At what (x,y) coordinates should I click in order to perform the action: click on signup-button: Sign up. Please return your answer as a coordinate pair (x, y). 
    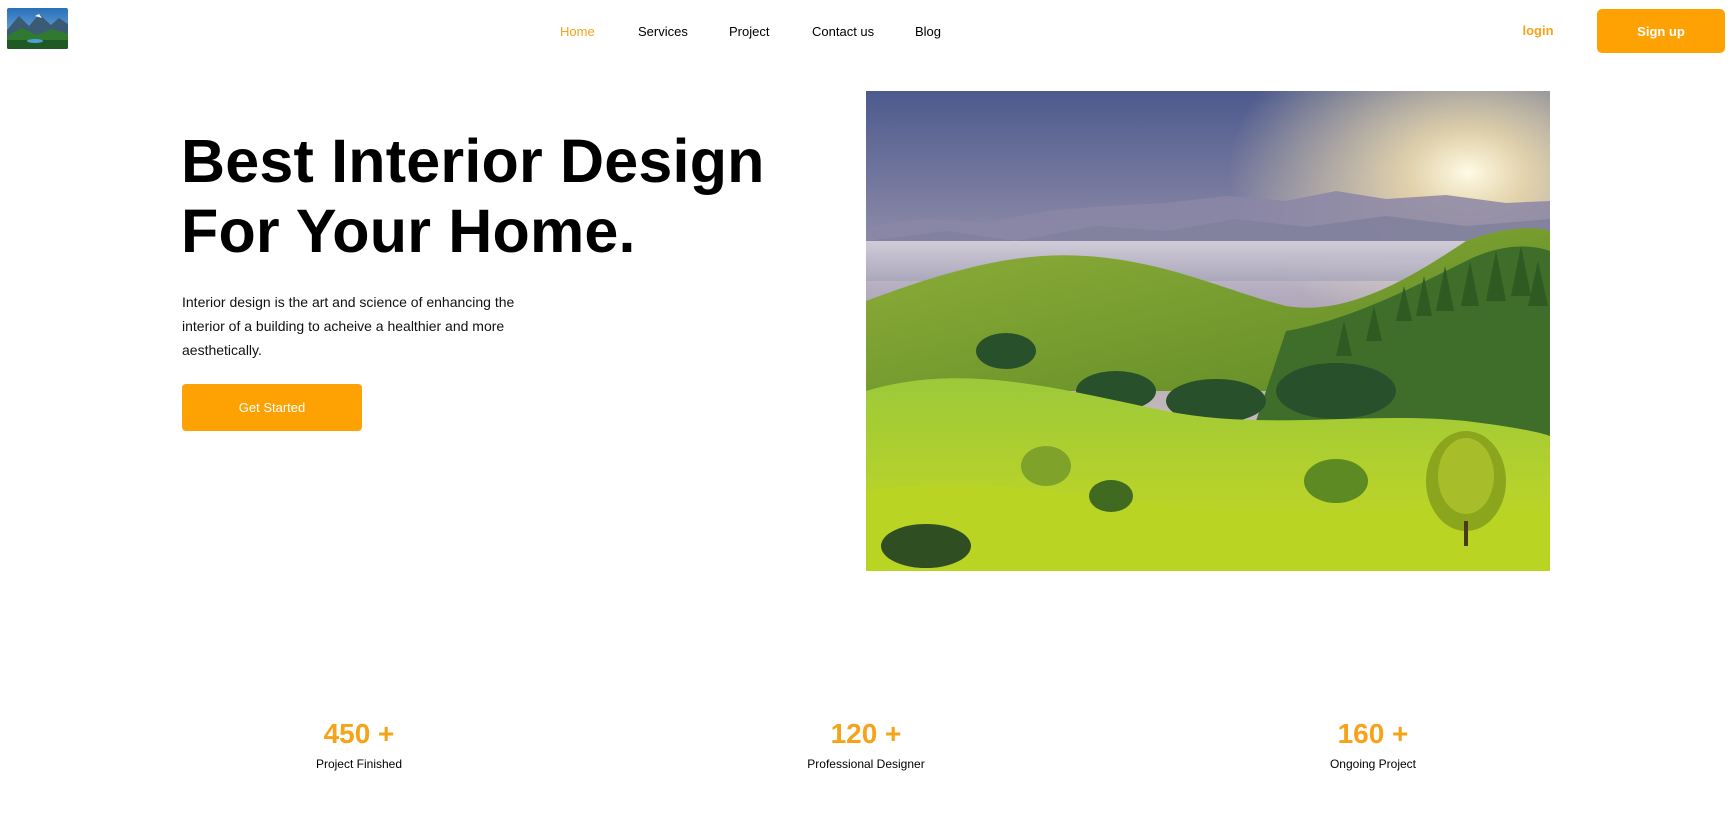
    Looking at the image, I should click on (1661, 31).